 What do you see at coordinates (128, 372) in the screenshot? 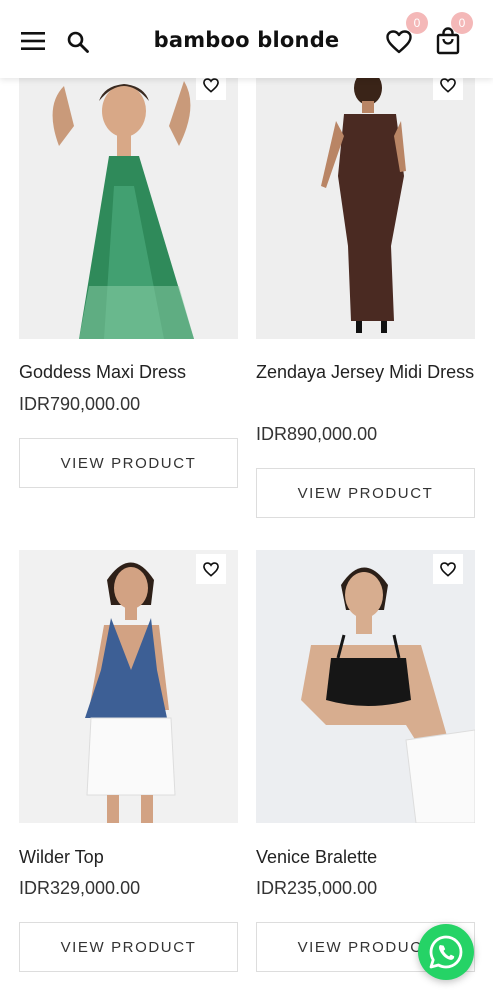
I see `product-name: Goddess Maxi Dress` at bounding box center [128, 372].